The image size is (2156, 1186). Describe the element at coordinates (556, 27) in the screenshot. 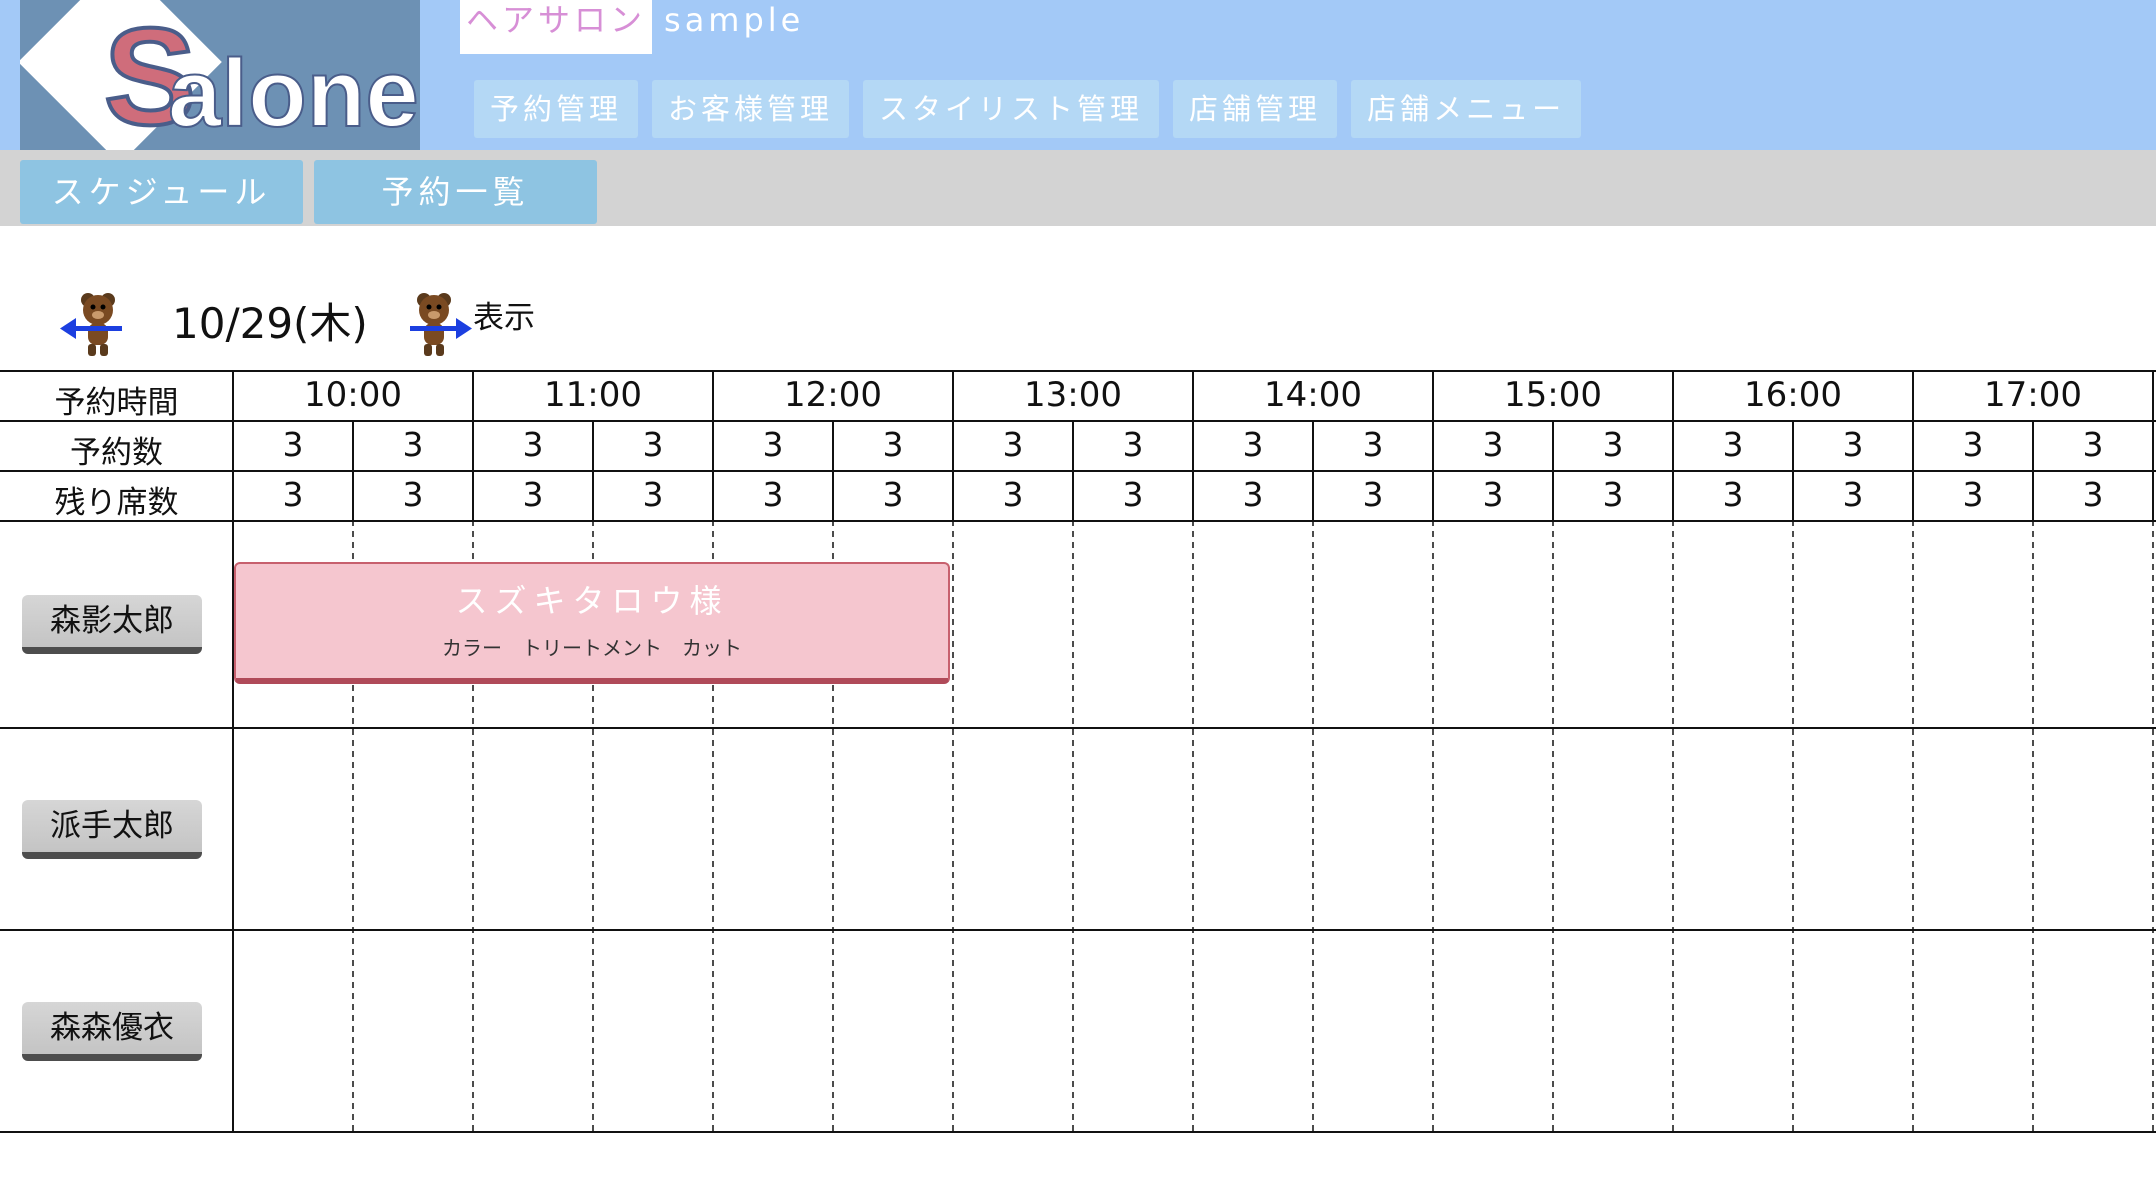

I see `shop-name-label: ヘアサロン` at that location.